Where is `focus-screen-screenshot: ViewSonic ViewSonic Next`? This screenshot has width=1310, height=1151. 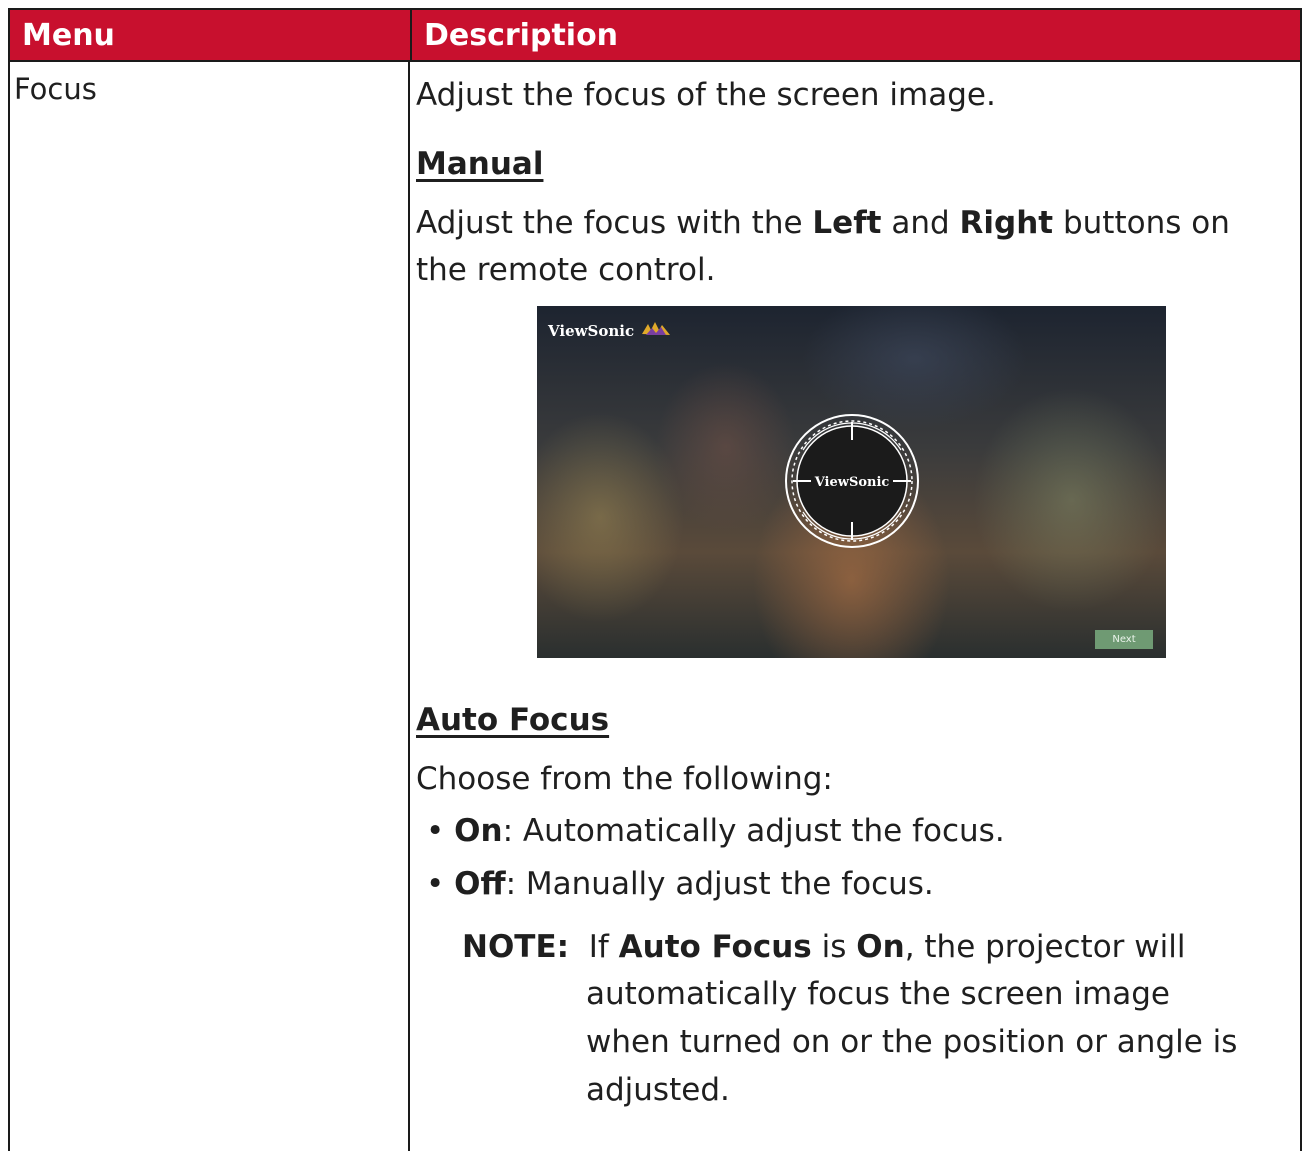 focus-screen-screenshot: ViewSonic ViewSonic Next is located at coordinates (851, 482).